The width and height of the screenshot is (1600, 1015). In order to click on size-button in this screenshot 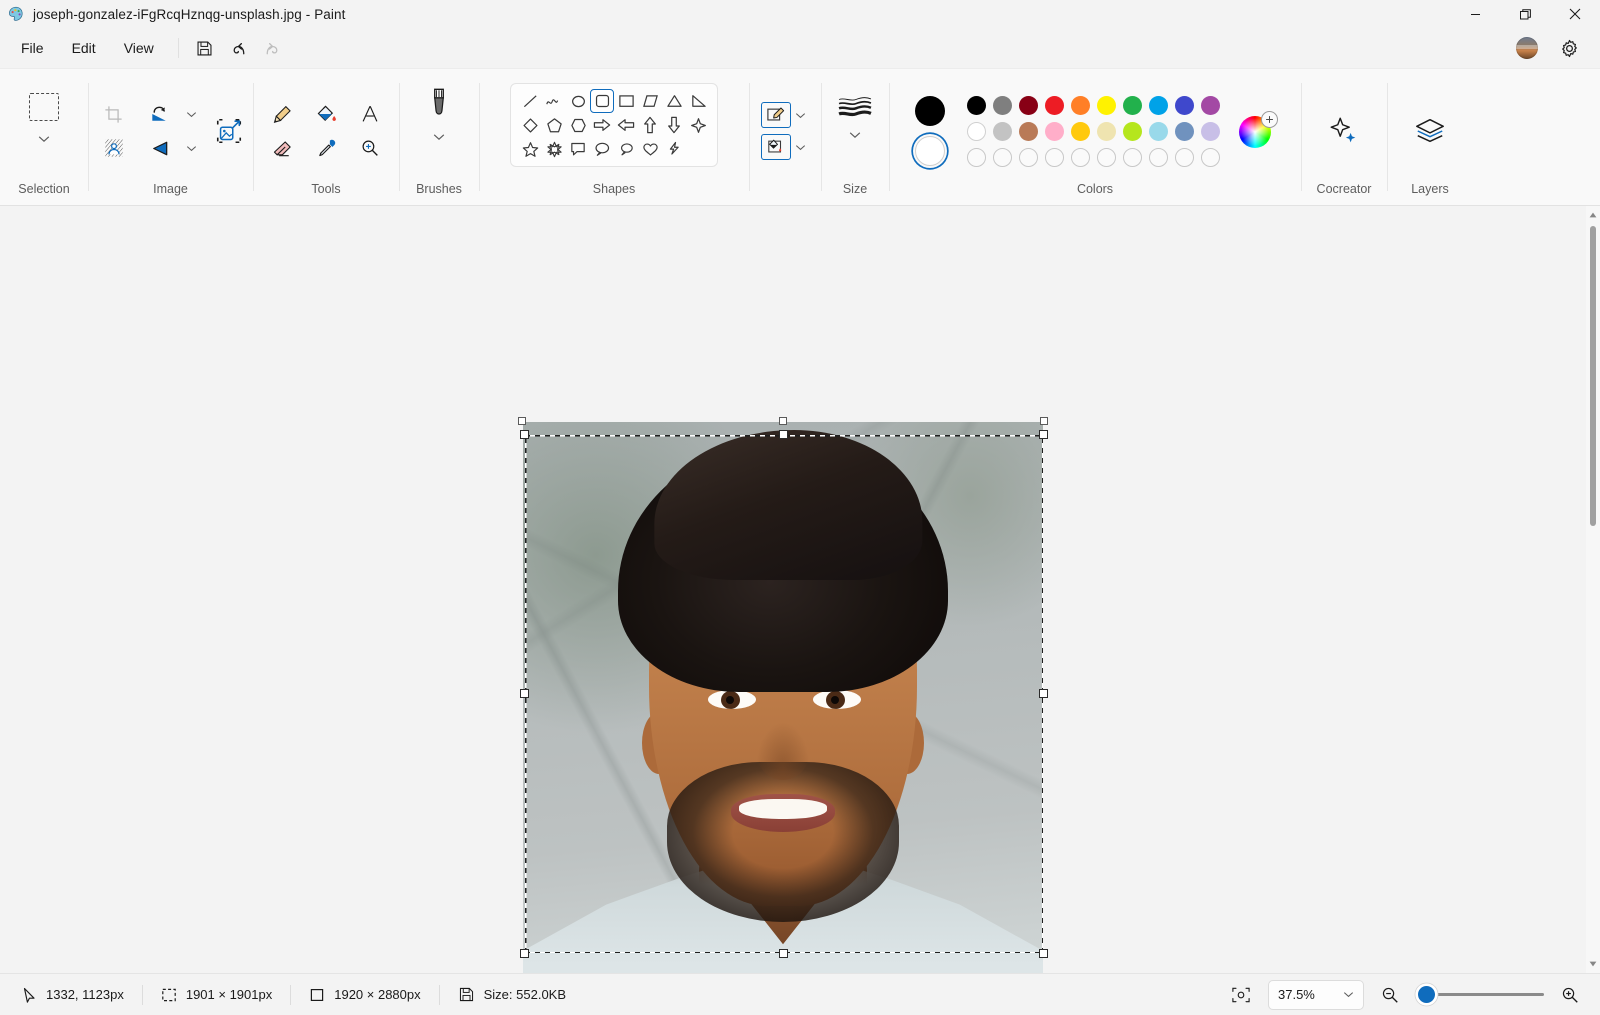, I will do `click(855, 107)`.